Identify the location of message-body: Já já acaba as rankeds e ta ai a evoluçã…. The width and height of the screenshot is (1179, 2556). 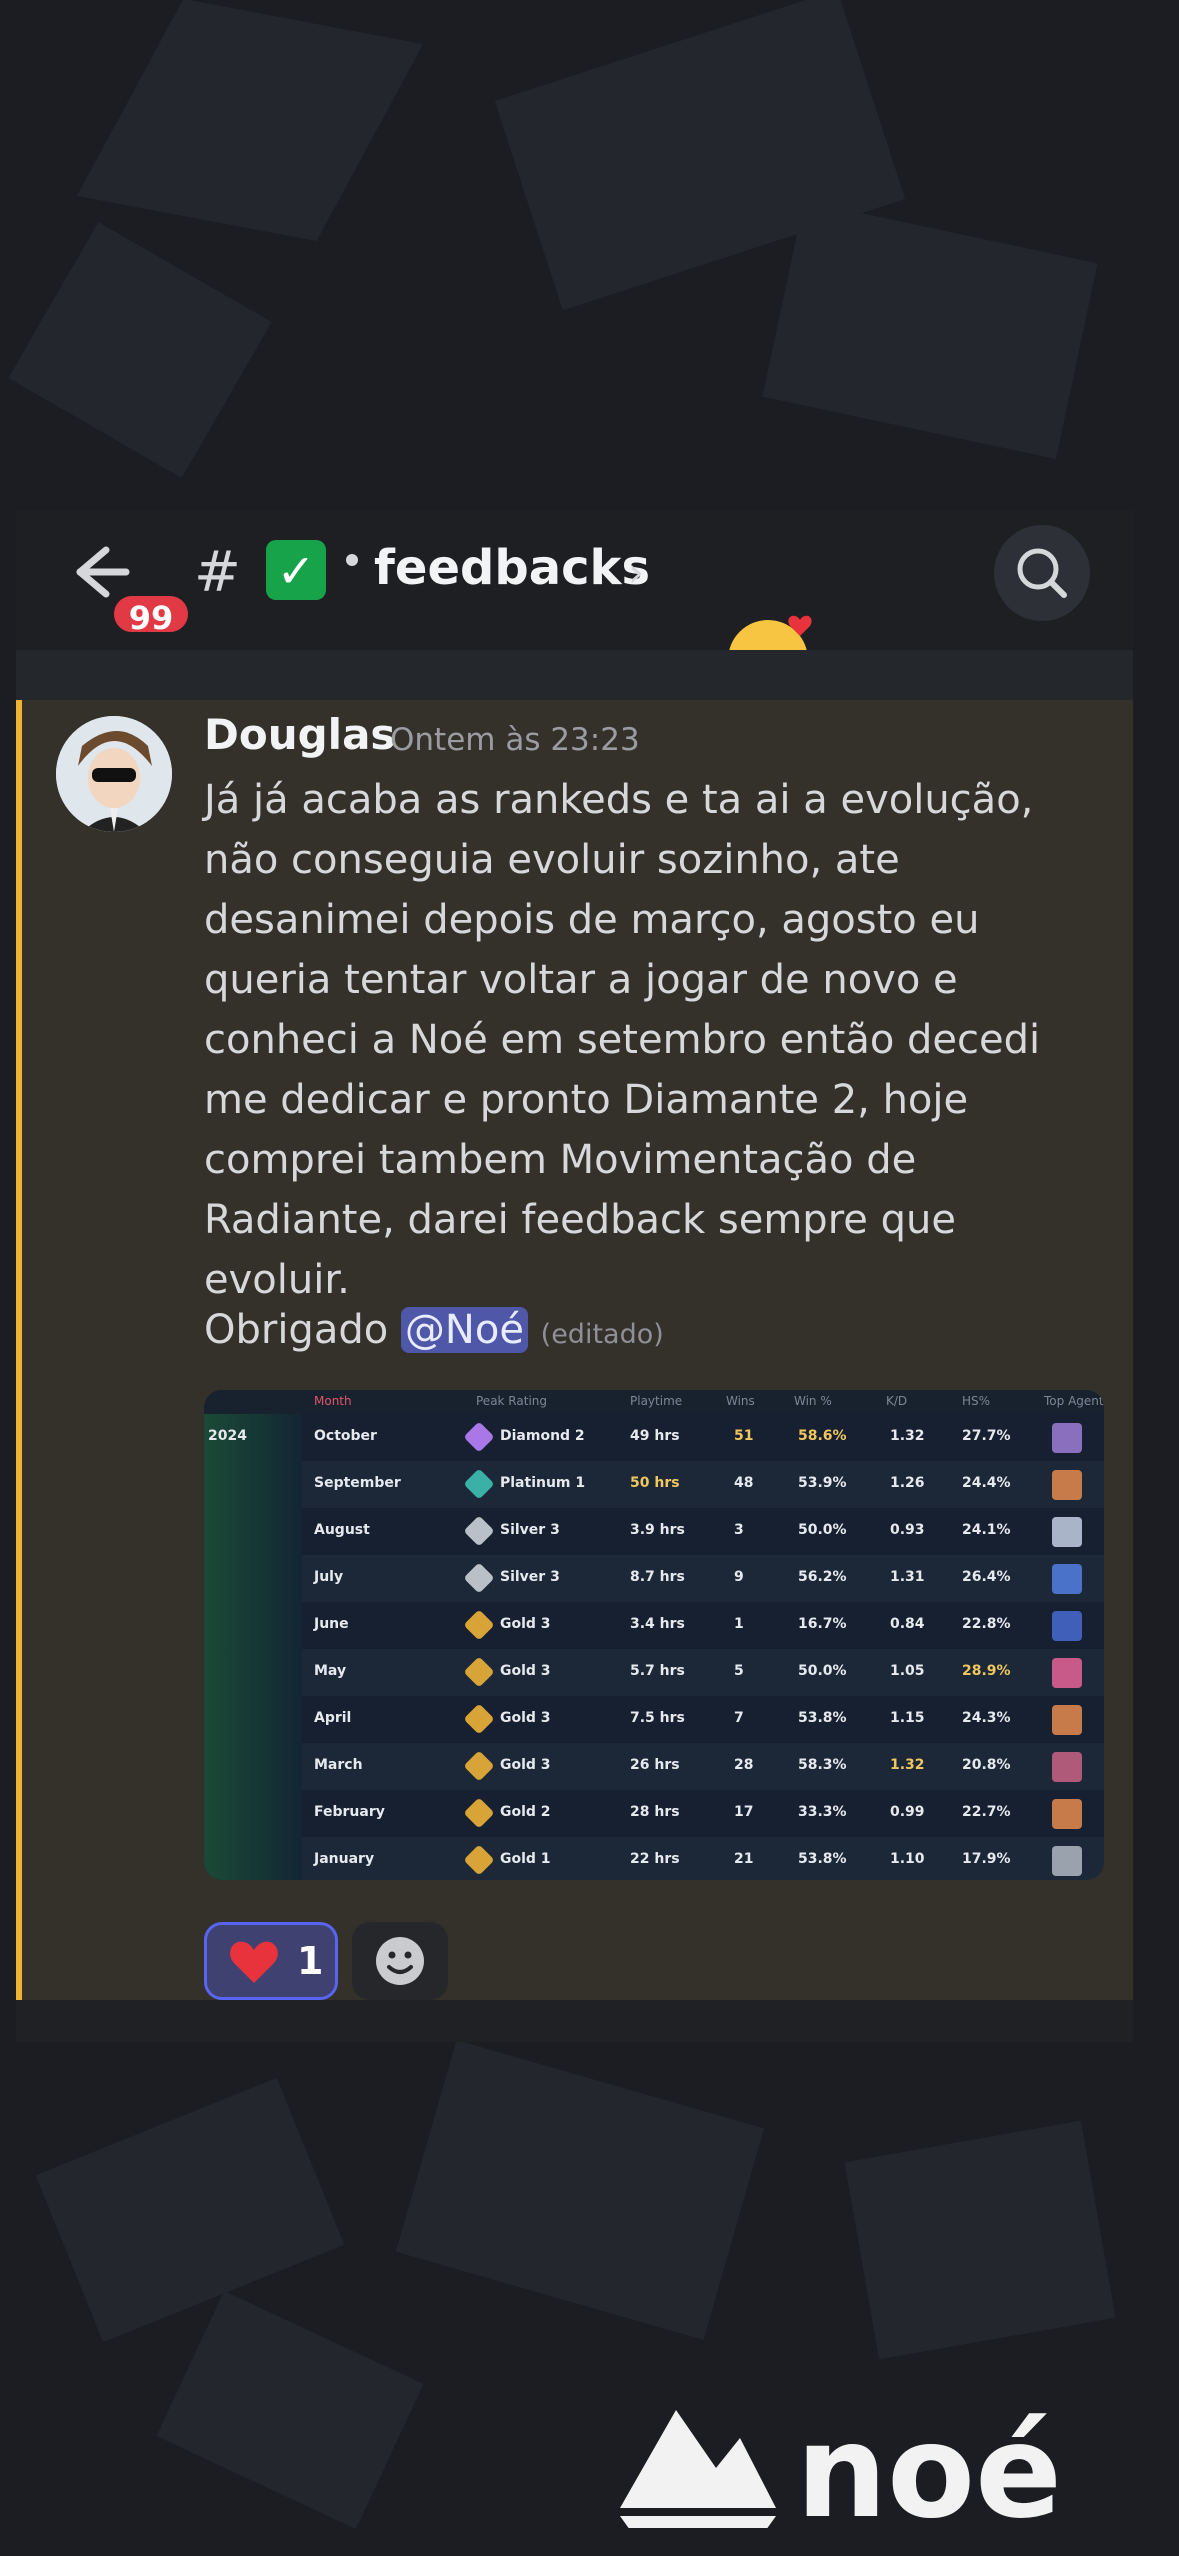
(622, 1040).